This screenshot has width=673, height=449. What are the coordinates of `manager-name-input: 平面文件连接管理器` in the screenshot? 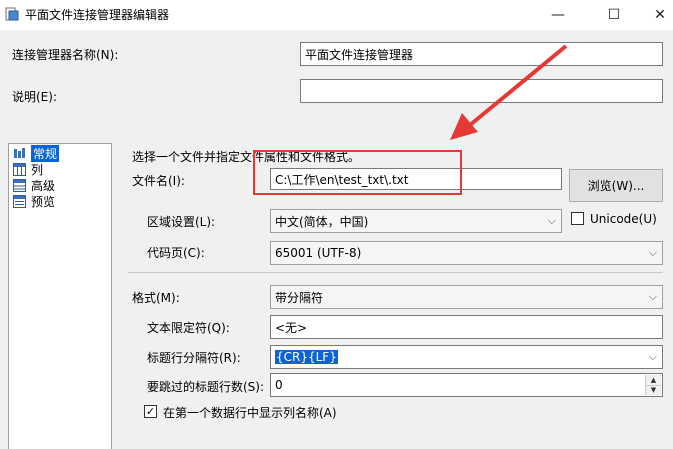 It's located at (481, 54).